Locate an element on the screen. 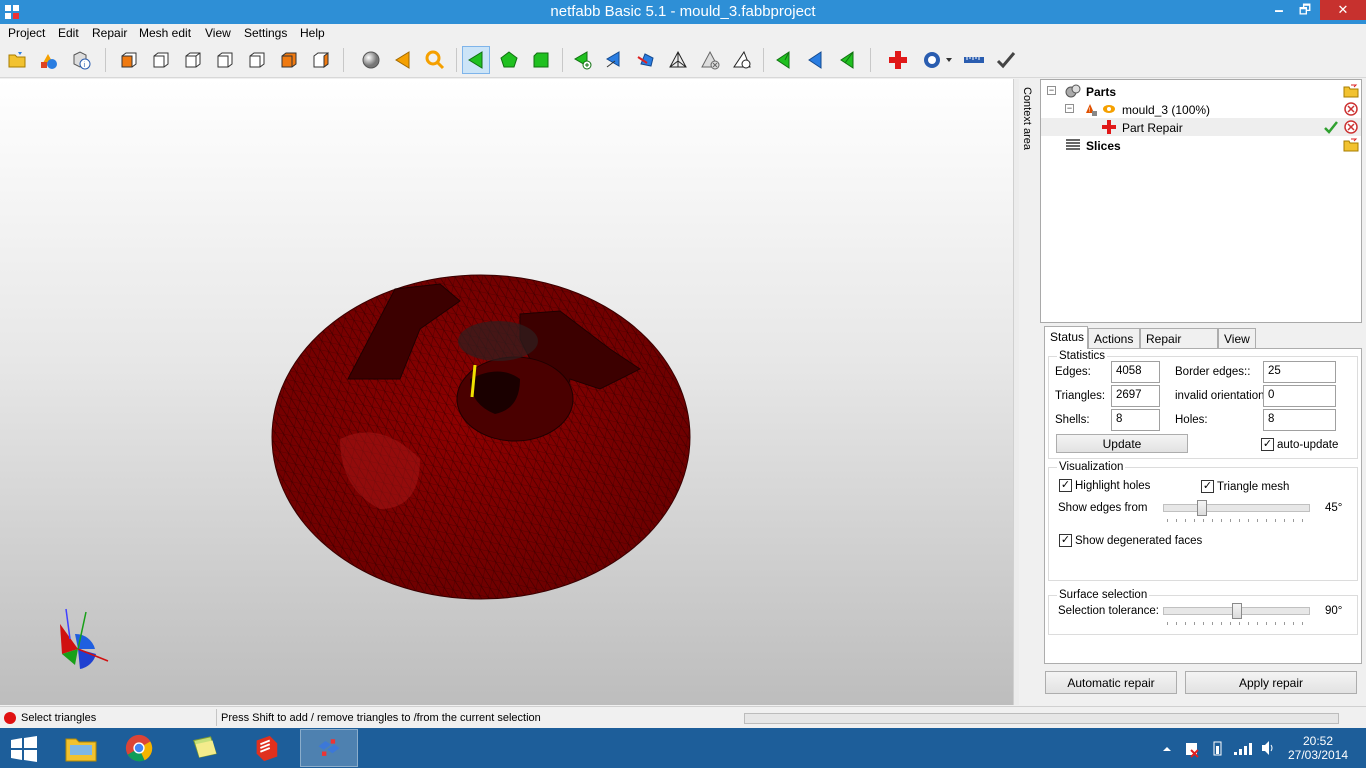  add-triangle-icon is located at coordinates (582, 60).